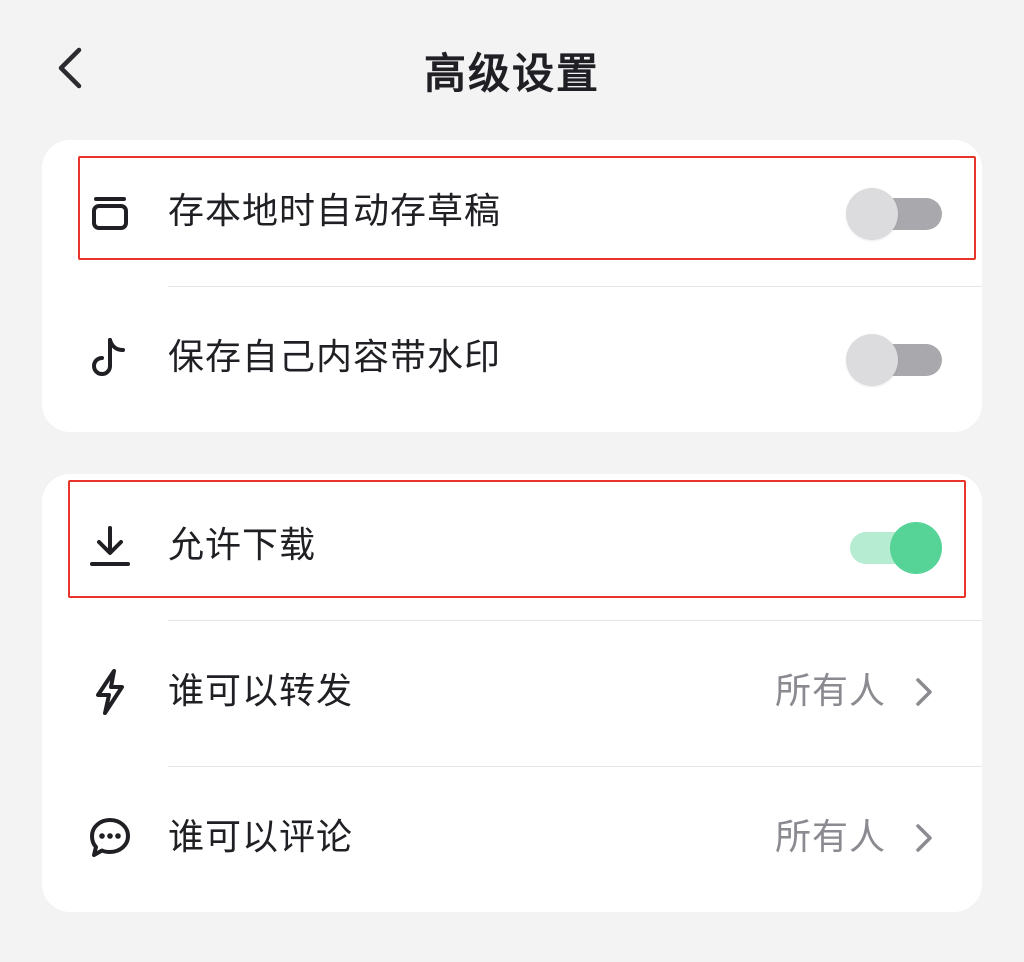 The width and height of the screenshot is (1024, 962). What do you see at coordinates (110, 358) in the screenshot?
I see `tiktok-note-icon` at bounding box center [110, 358].